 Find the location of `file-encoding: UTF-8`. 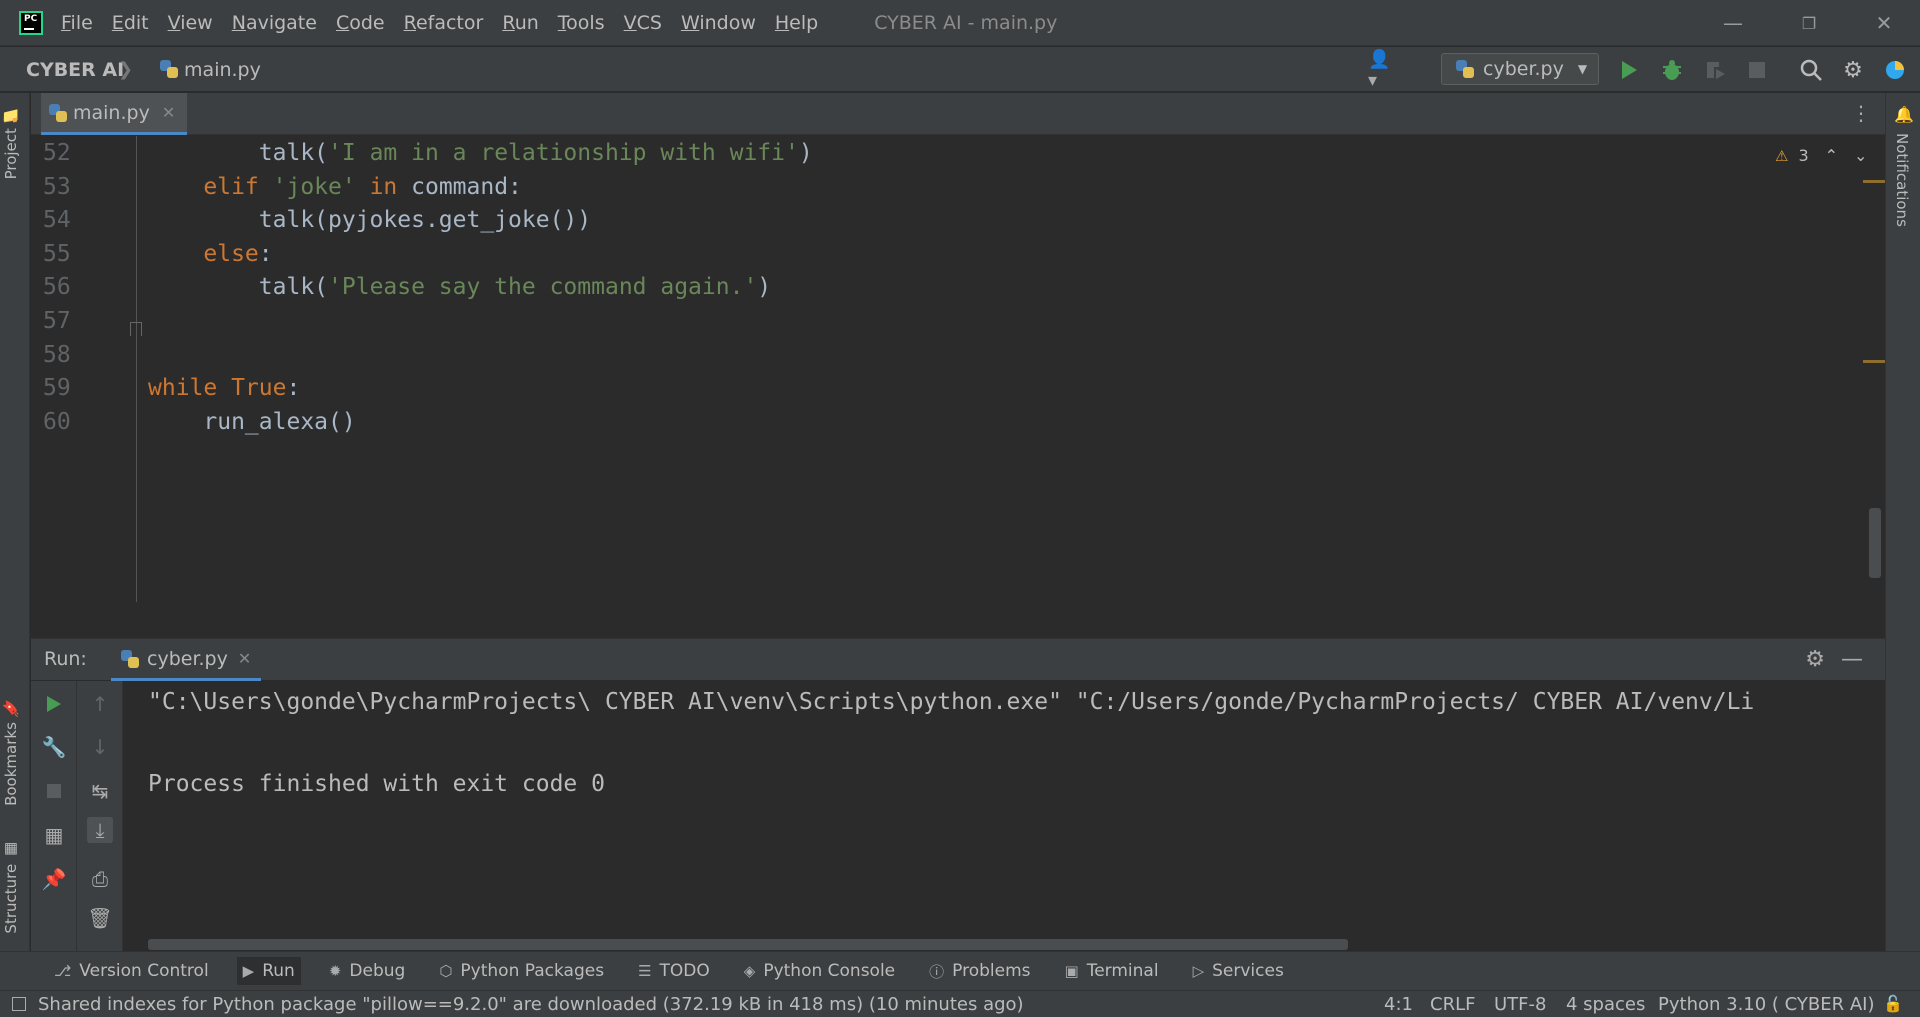

file-encoding: UTF-8 is located at coordinates (1520, 1004).